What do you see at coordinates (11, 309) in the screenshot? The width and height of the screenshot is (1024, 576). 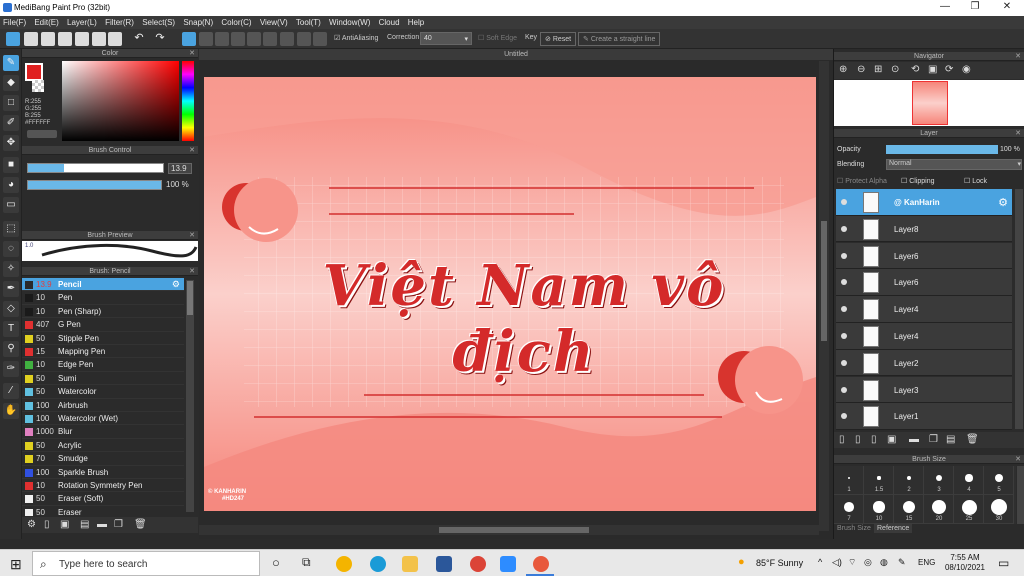 I see `select-eraser-icon: ◇` at bounding box center [11, 309].